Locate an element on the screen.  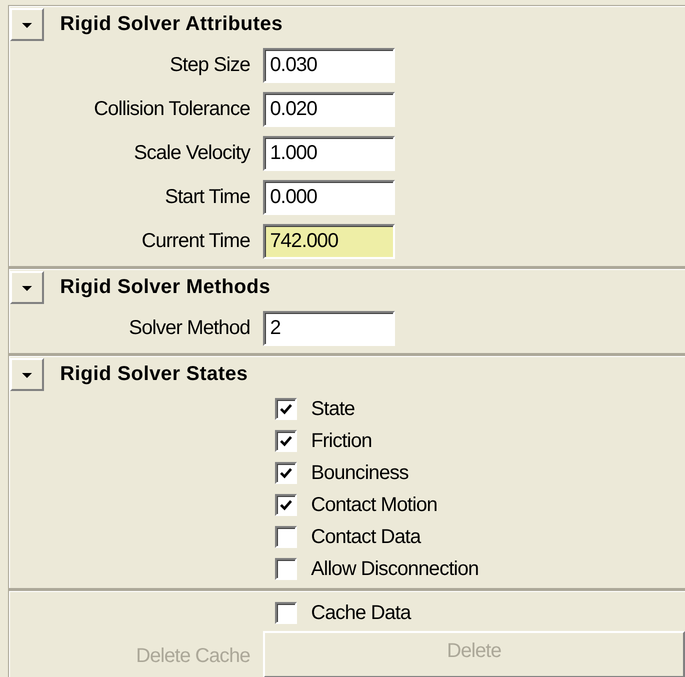
field-label: Scale Velocity is located at coordinates (192, 153).